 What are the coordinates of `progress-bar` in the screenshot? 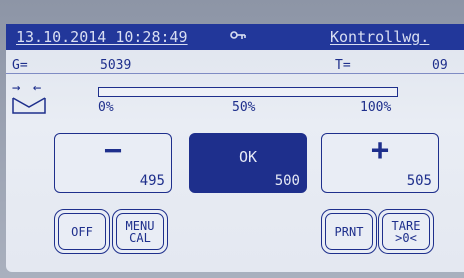 It's located at (248, 92).